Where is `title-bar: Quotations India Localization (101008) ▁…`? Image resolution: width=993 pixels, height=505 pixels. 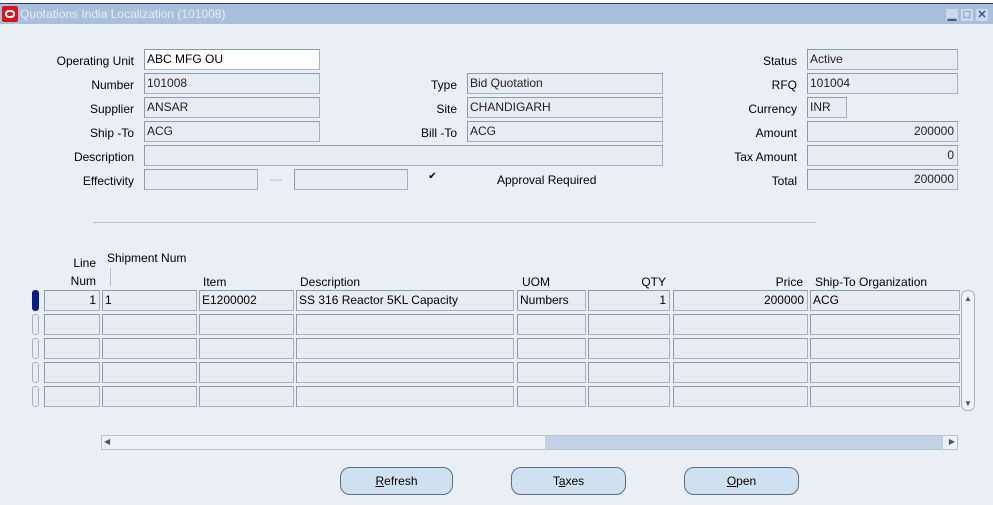 title-bar: Quotations India Localization (101008) ▁… is located at coordinates (496, 14).